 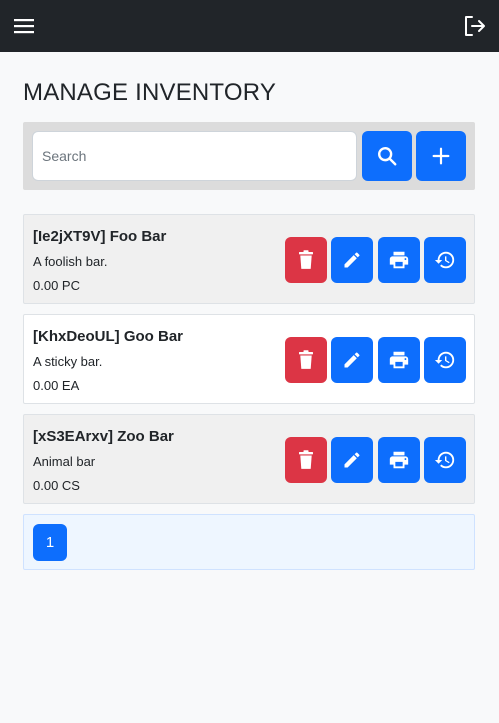 I want to click on logout-icon, so click(x=474, y=26).